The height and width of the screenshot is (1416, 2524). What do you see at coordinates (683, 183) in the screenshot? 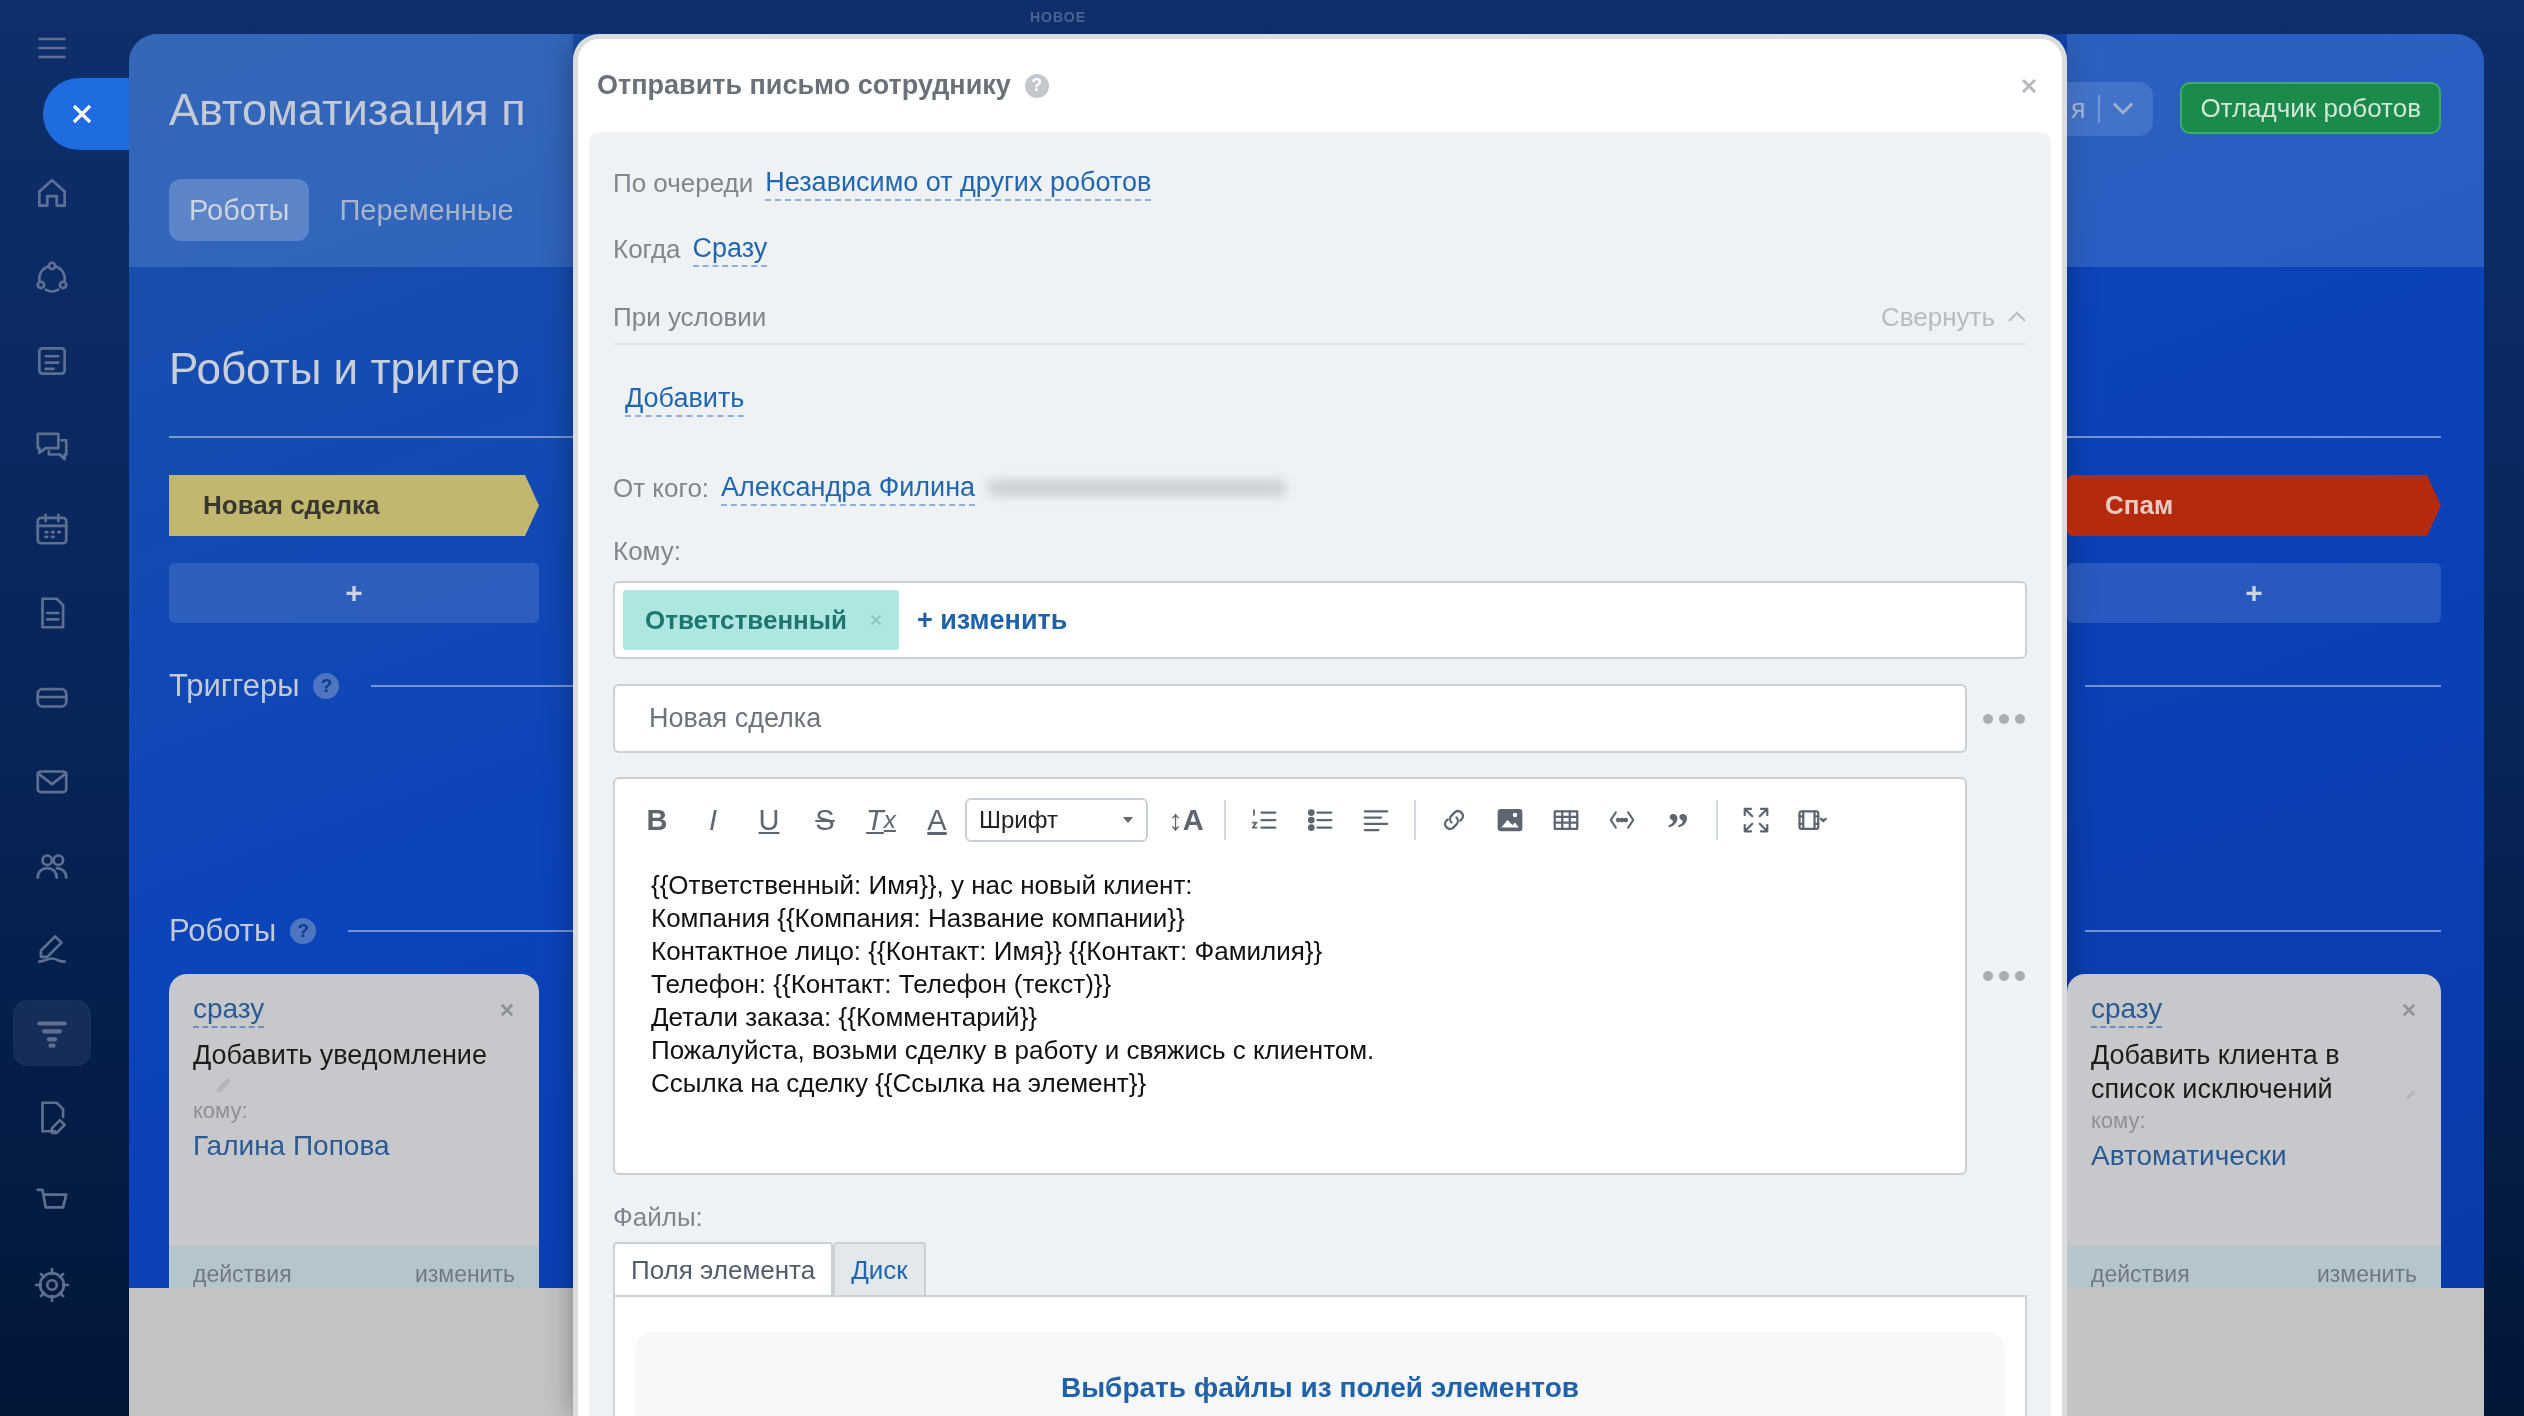
I see `field-label: По очереди` at bounding box center [683, 183].